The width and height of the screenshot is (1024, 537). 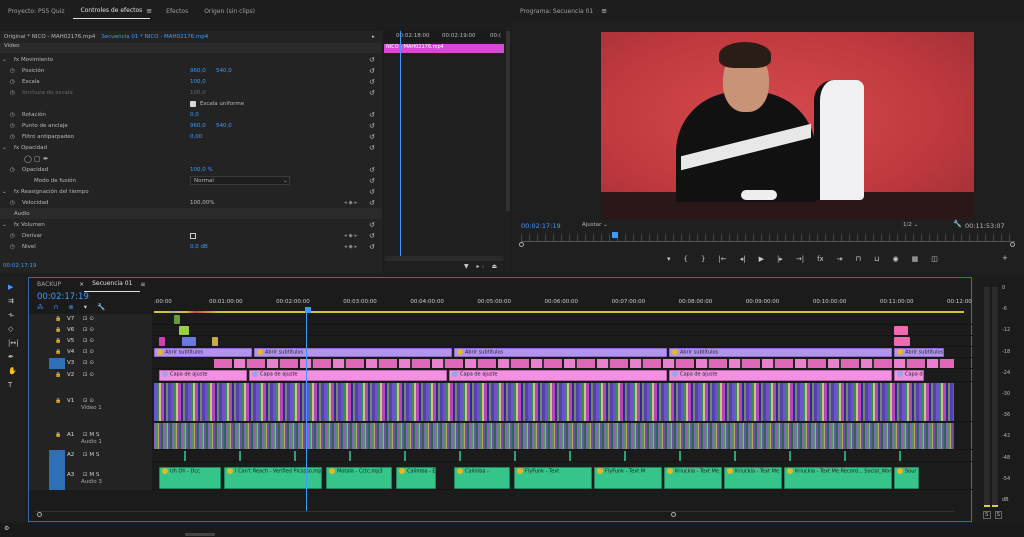 I want to click on program-scrub-bar, so click(x=768, y=238).